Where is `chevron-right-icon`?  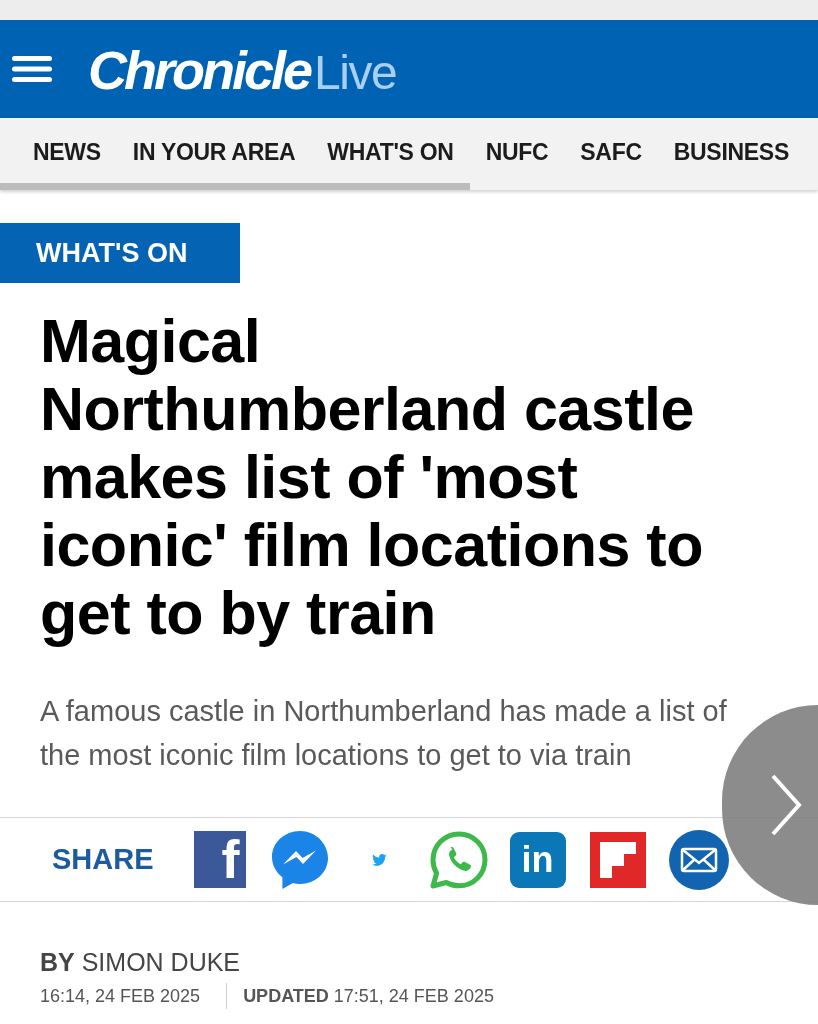 chevron-right-icon is located at coordinates (786, 805).